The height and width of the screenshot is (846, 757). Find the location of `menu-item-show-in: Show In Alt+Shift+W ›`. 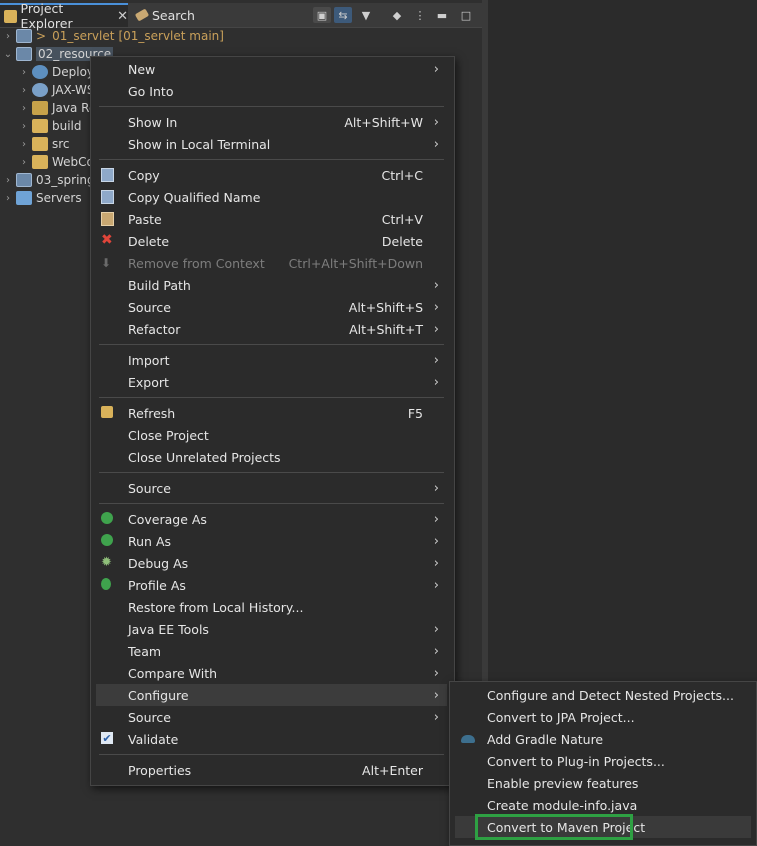

menu-item-show-in: Show In Alt+Shift+W › is located at coordinates (271, 122).